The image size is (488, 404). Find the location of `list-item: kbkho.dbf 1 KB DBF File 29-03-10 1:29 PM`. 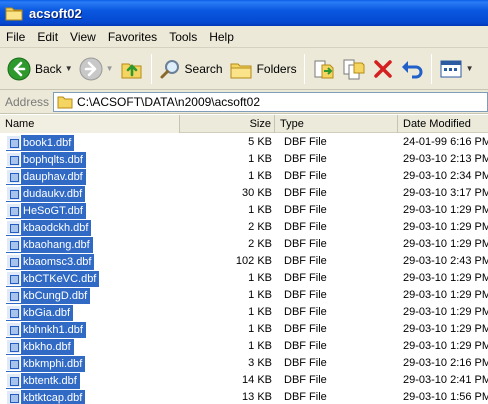

list-item: kbkho.dbf 1 KB DBF File 29-03-10 1:29 PM is located at coordinates (244, 346).